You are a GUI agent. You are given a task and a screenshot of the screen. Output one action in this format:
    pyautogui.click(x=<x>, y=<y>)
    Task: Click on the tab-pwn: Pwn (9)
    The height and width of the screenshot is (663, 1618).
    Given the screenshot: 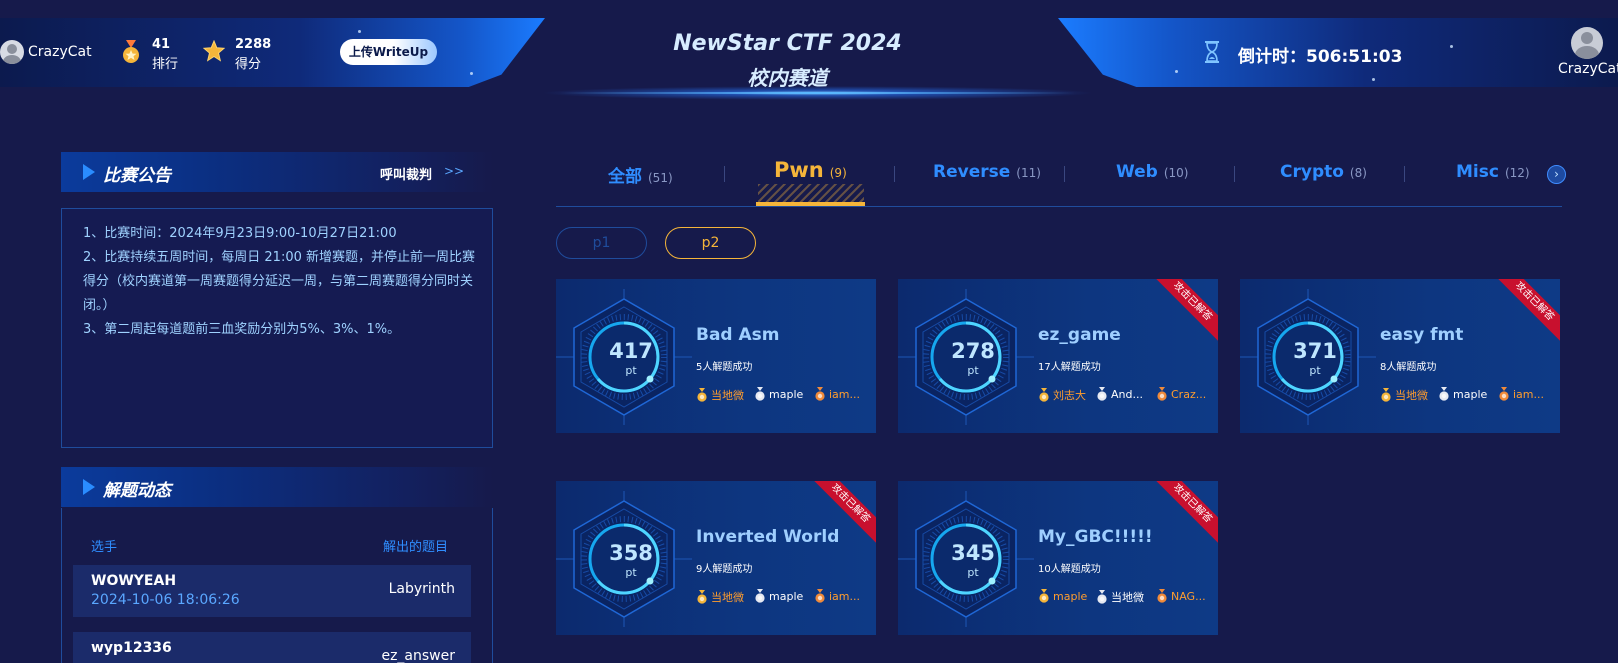 What is the action you would take?
    pyautogui.click(x=810, y=170)
    